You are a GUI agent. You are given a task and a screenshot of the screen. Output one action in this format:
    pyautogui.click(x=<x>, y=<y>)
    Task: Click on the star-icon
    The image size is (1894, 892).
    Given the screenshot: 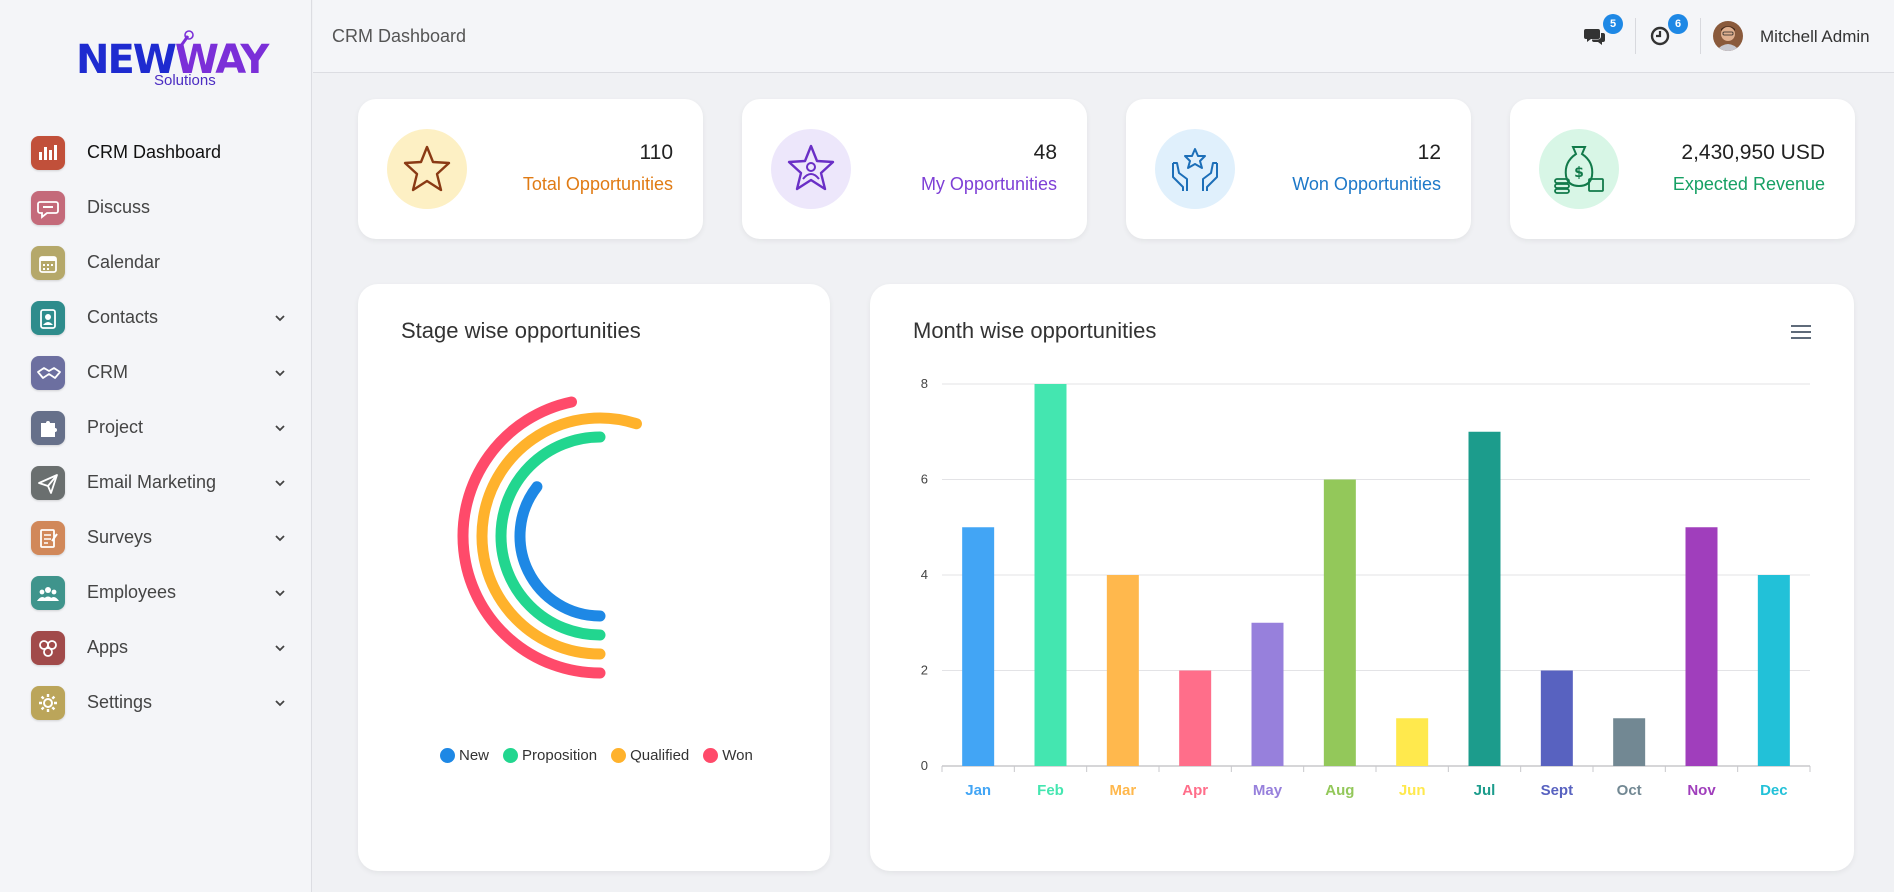 What is the action you would take?
    pyautogui.click(x=427, y=168)
    